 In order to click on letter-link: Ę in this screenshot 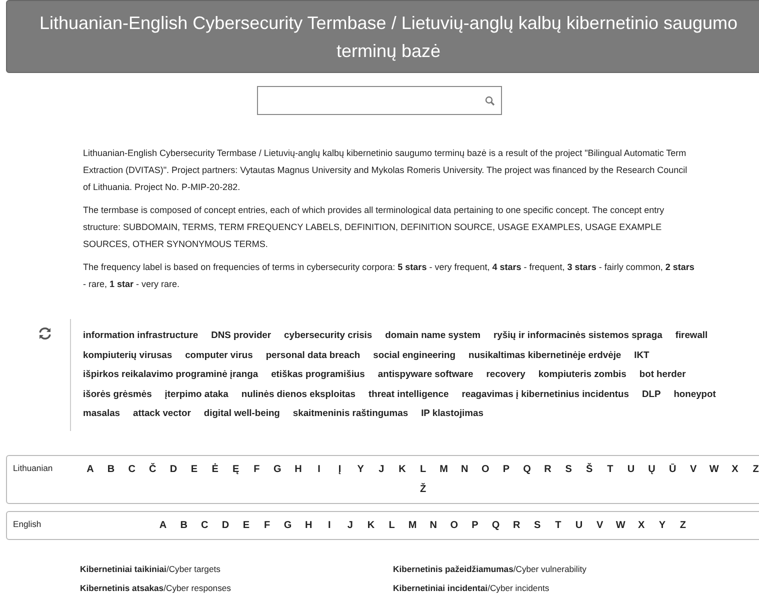, I will do `click(235, 470)`.